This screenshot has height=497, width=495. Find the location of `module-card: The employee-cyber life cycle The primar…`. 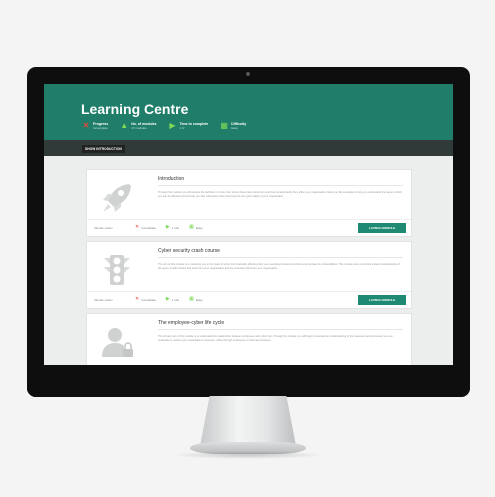

module-card: The employee-cyber life cycle The primar… is located at coordinates (249, 339).